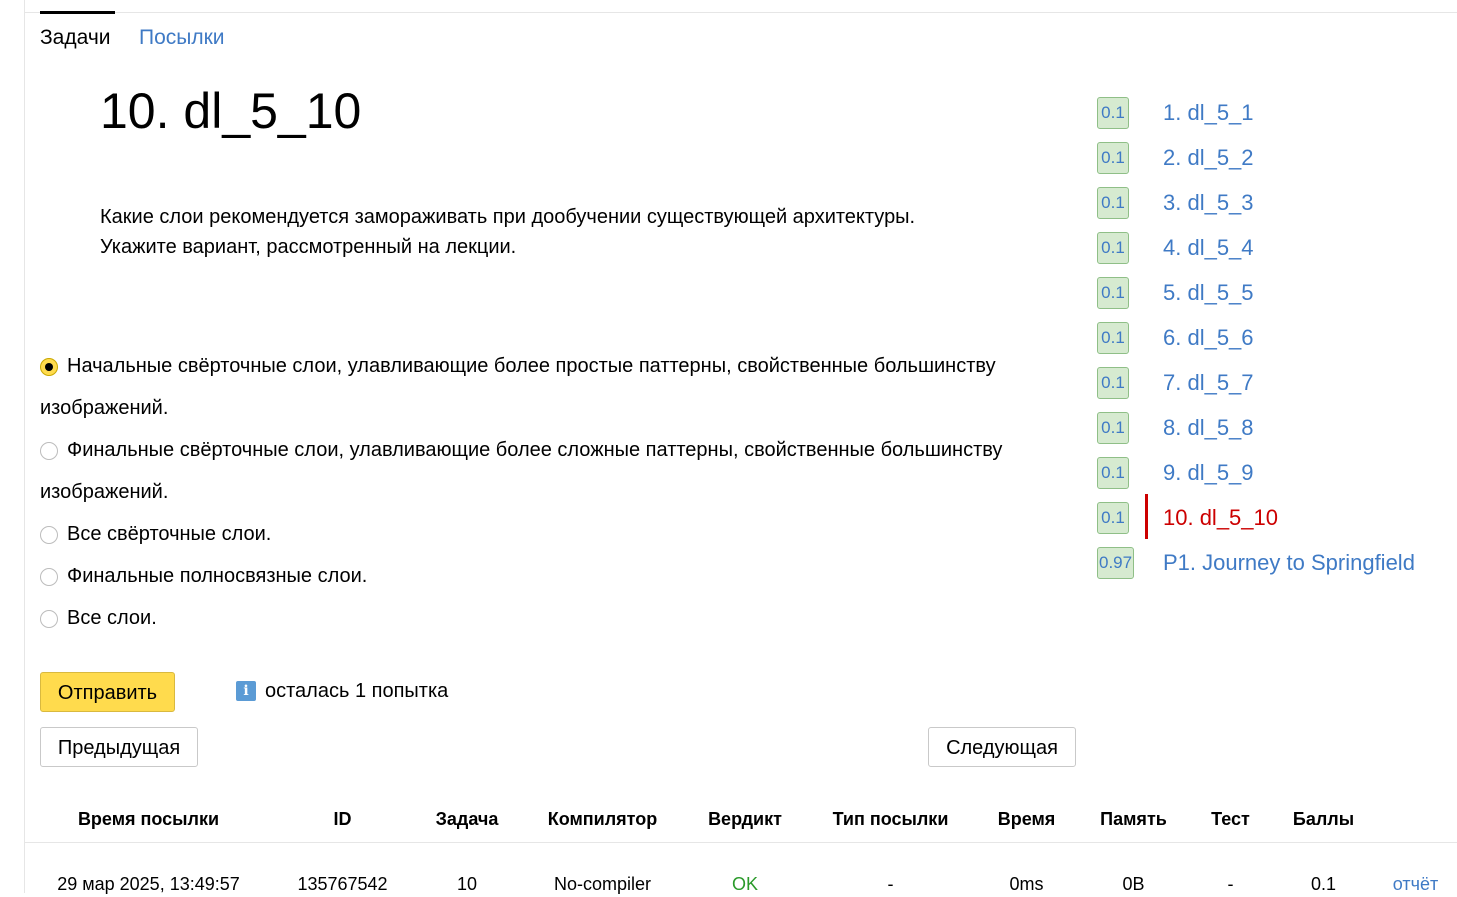  I want to click on column-header: ID, so click(342, 820).